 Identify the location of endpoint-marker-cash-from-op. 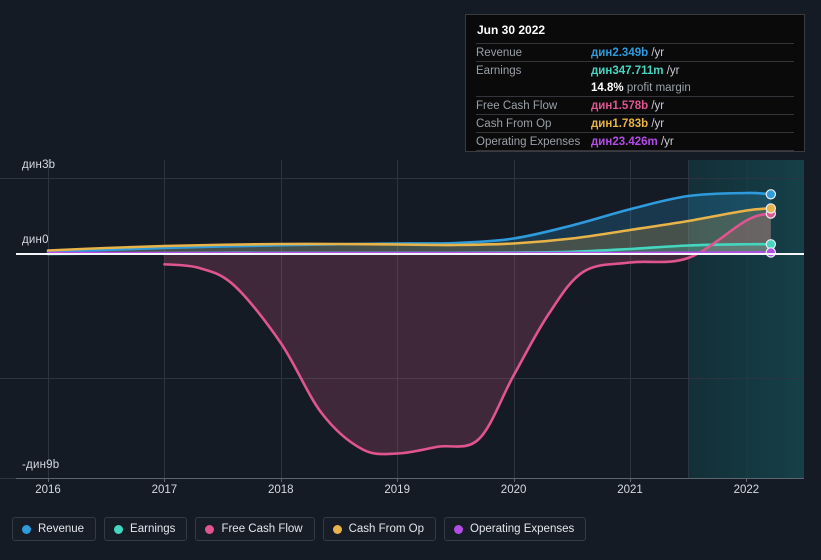
(771, 208).